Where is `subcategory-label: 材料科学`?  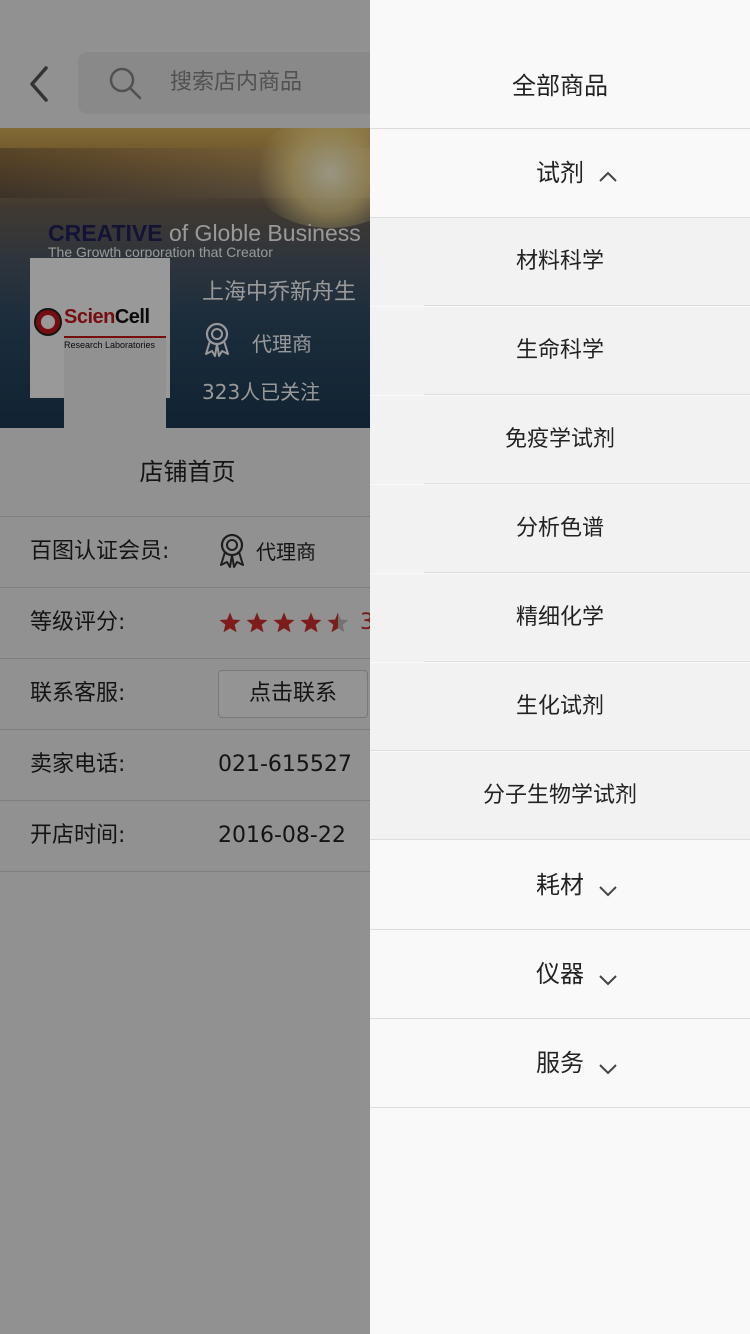
subcategory-label: 材料科学 is located at coordinates (559, 261).